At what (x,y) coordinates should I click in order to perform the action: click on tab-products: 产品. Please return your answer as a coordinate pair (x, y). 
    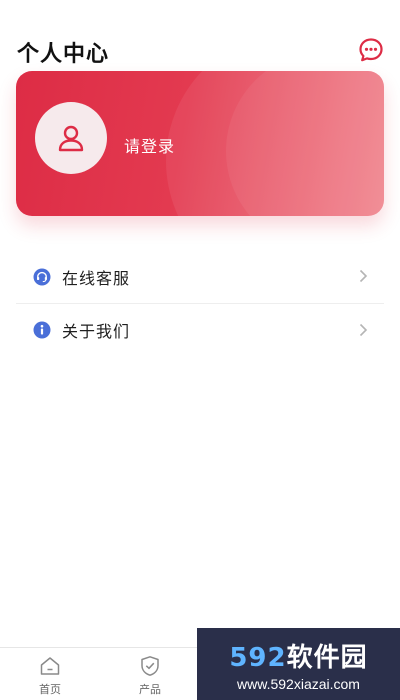
    Looking at the image, I should click on (150, 674).